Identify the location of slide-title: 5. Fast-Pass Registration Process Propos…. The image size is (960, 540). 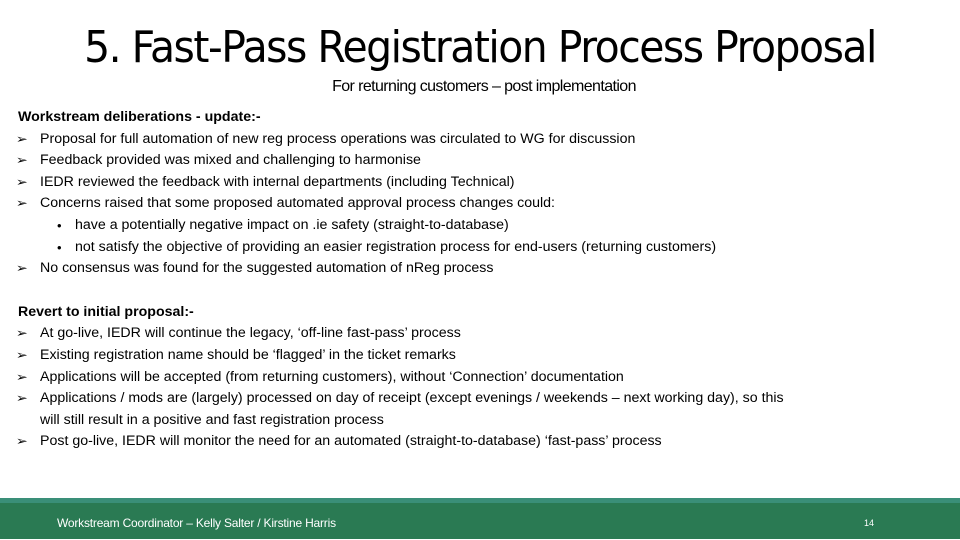
(480, 47).